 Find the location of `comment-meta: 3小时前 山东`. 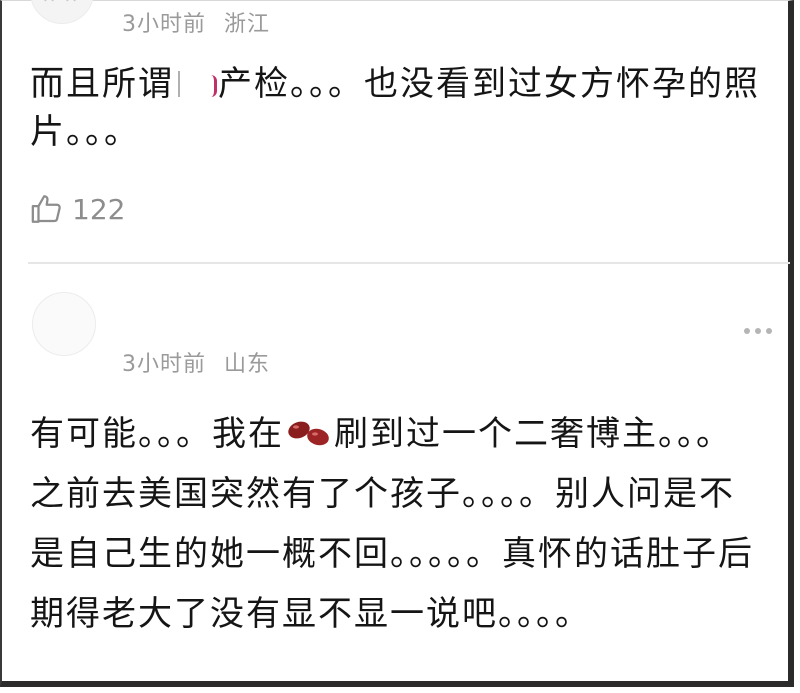

comment-meta: 3小时前 山东 is located at coordinates (196, 362).